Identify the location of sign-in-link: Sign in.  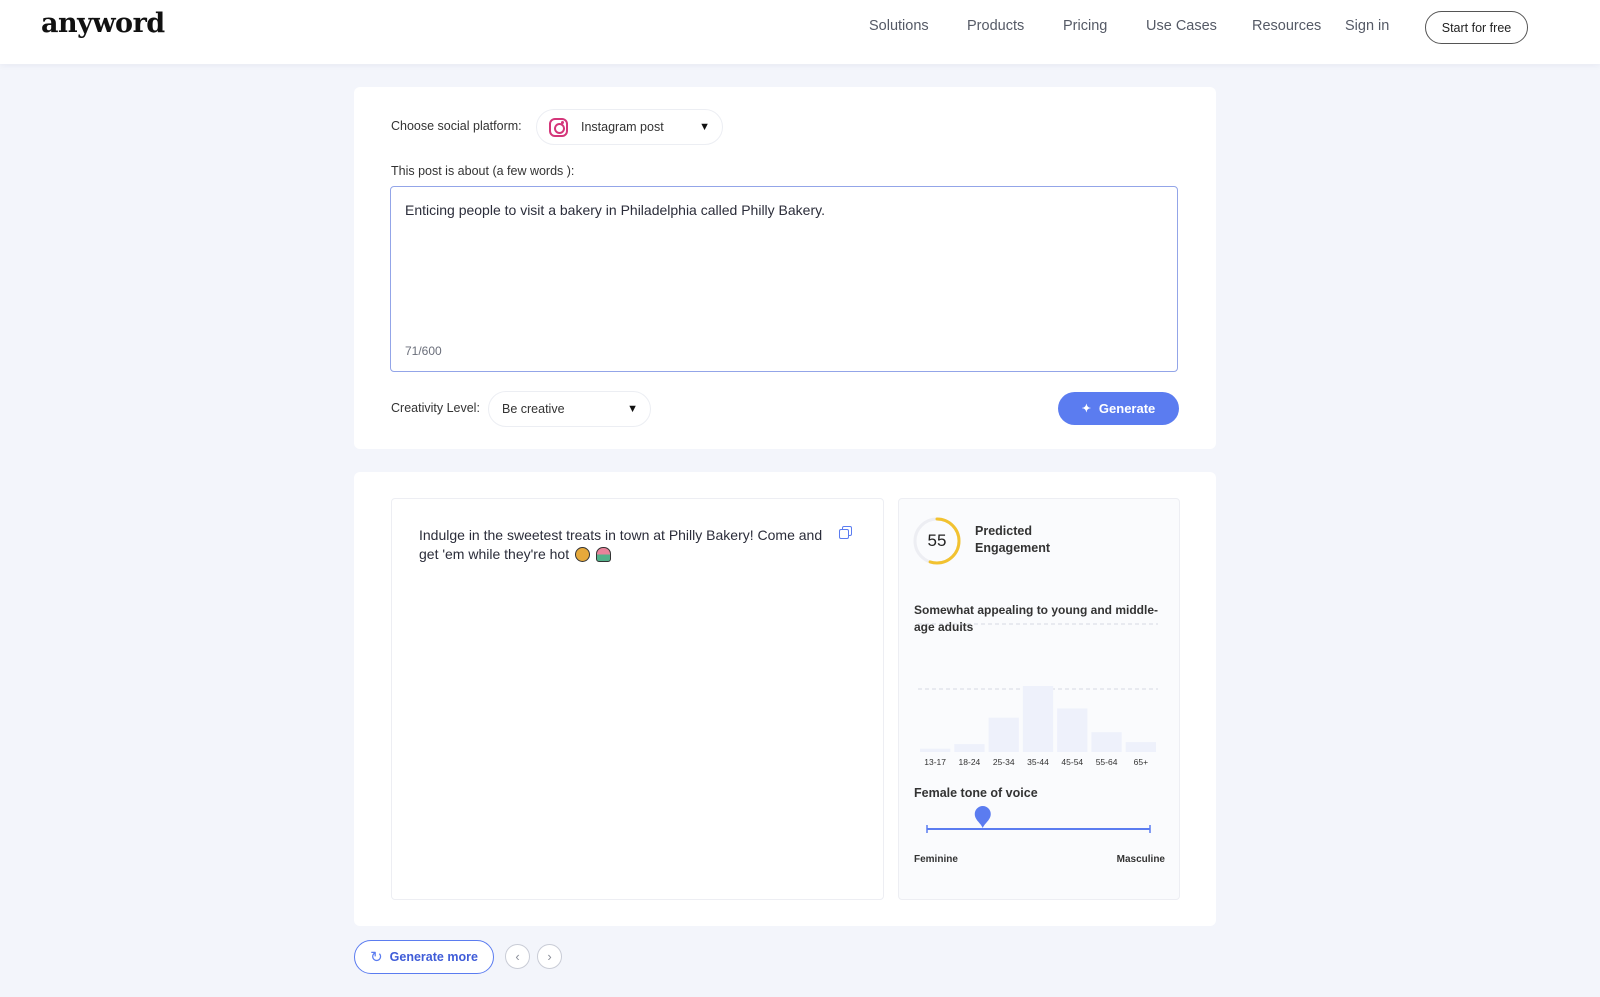
(1367, 26).